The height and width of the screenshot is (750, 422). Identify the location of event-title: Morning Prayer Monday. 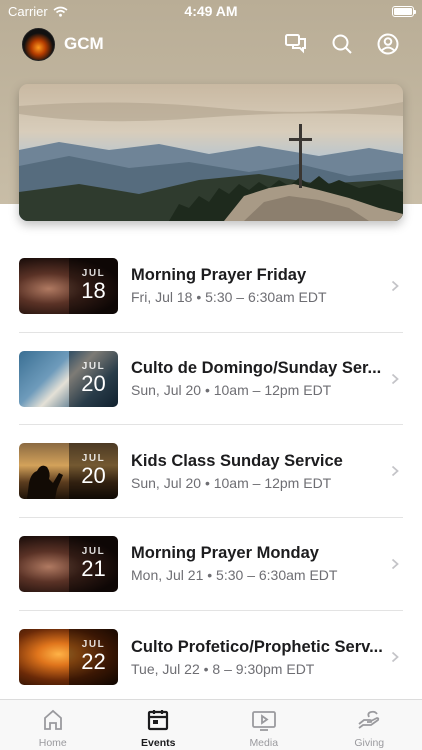
(225, 553).